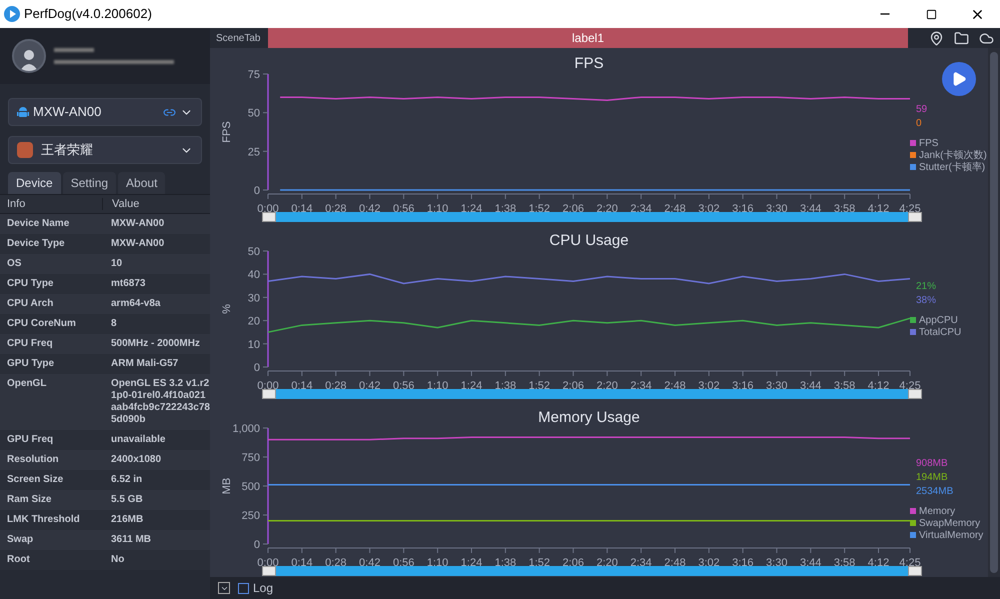 This screenshot has height=599, width=1000. Describe the element at coordinates (160, 402) in the screenshot. I see `table-cell-text: OpenGL ES 3.2 v1.r21p0-01rel0.4f10a021aab4fcb9c722243c785d090b` at that location.